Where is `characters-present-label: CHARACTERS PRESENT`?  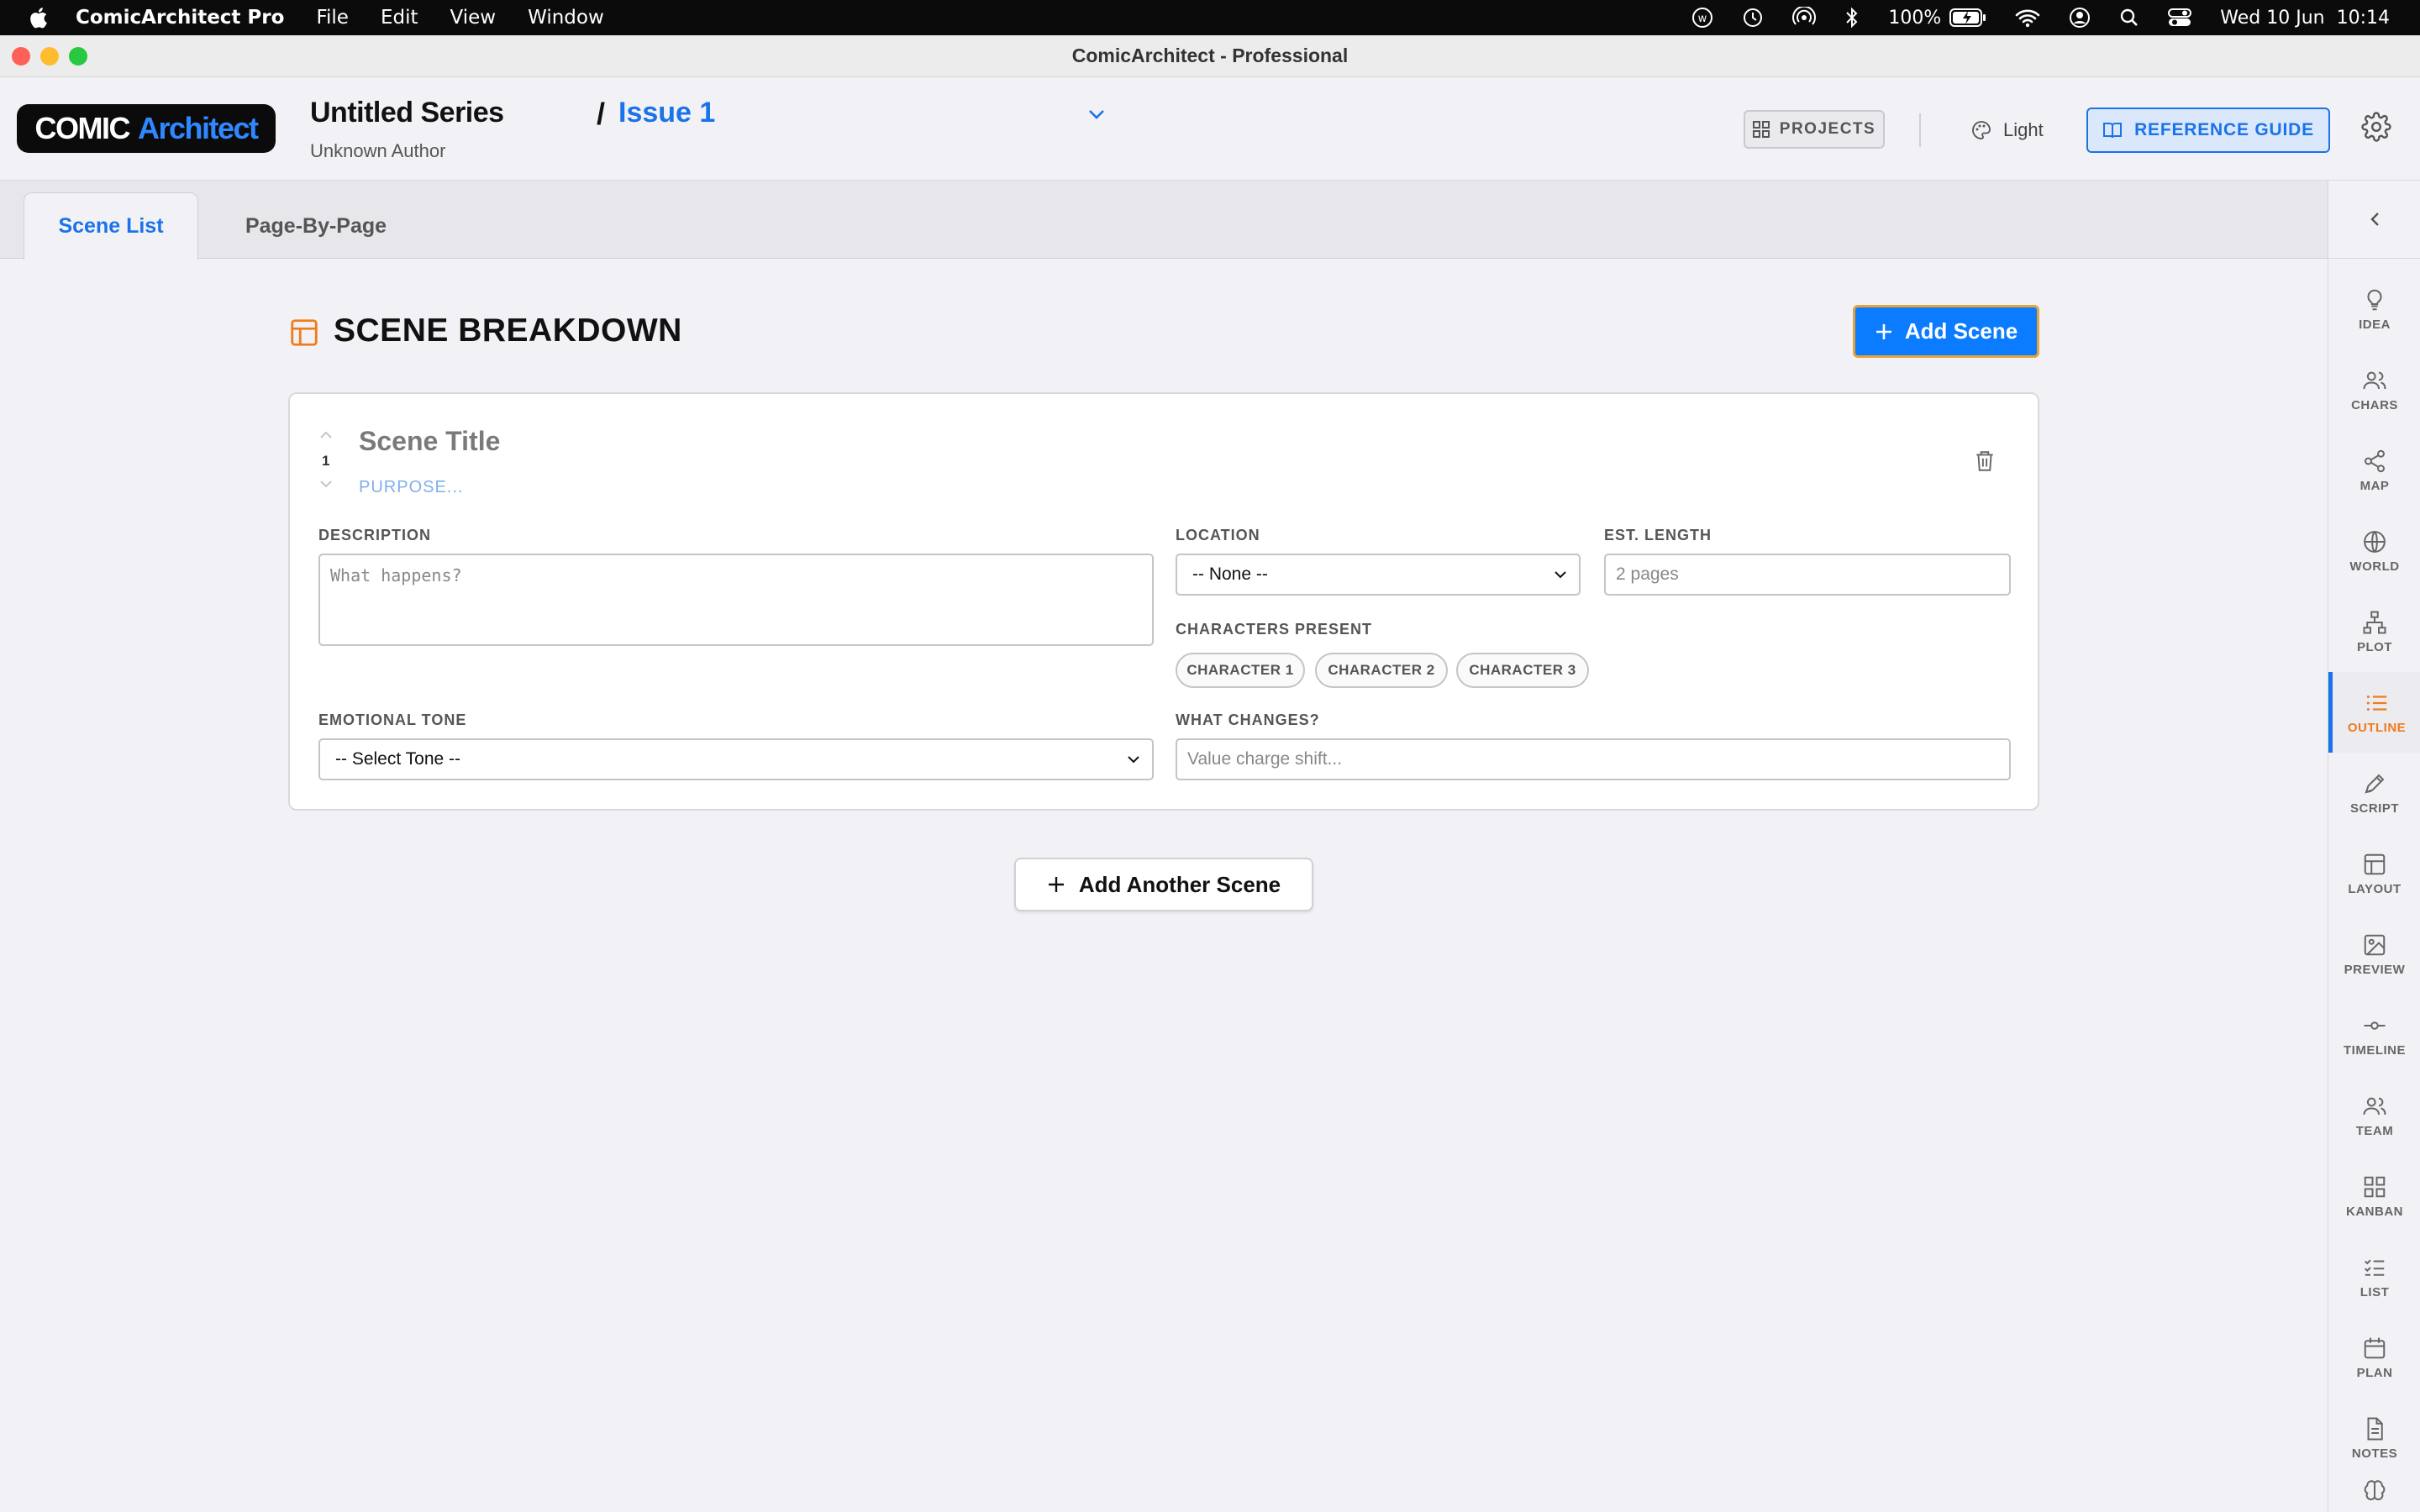
characters-present-label: CHARACTERS PRESENT is located at coordinates (1274, 629).